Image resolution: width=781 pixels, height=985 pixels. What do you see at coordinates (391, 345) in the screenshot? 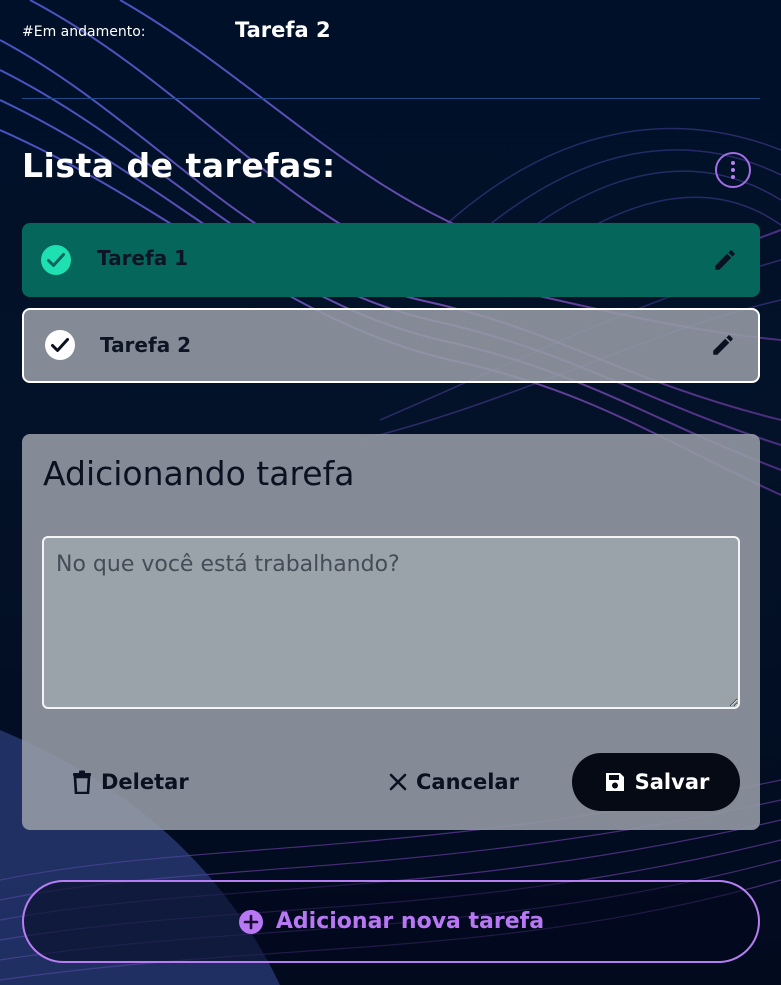
I see `task-item-2: Tarefa 2` at bounding box center [391, 345].